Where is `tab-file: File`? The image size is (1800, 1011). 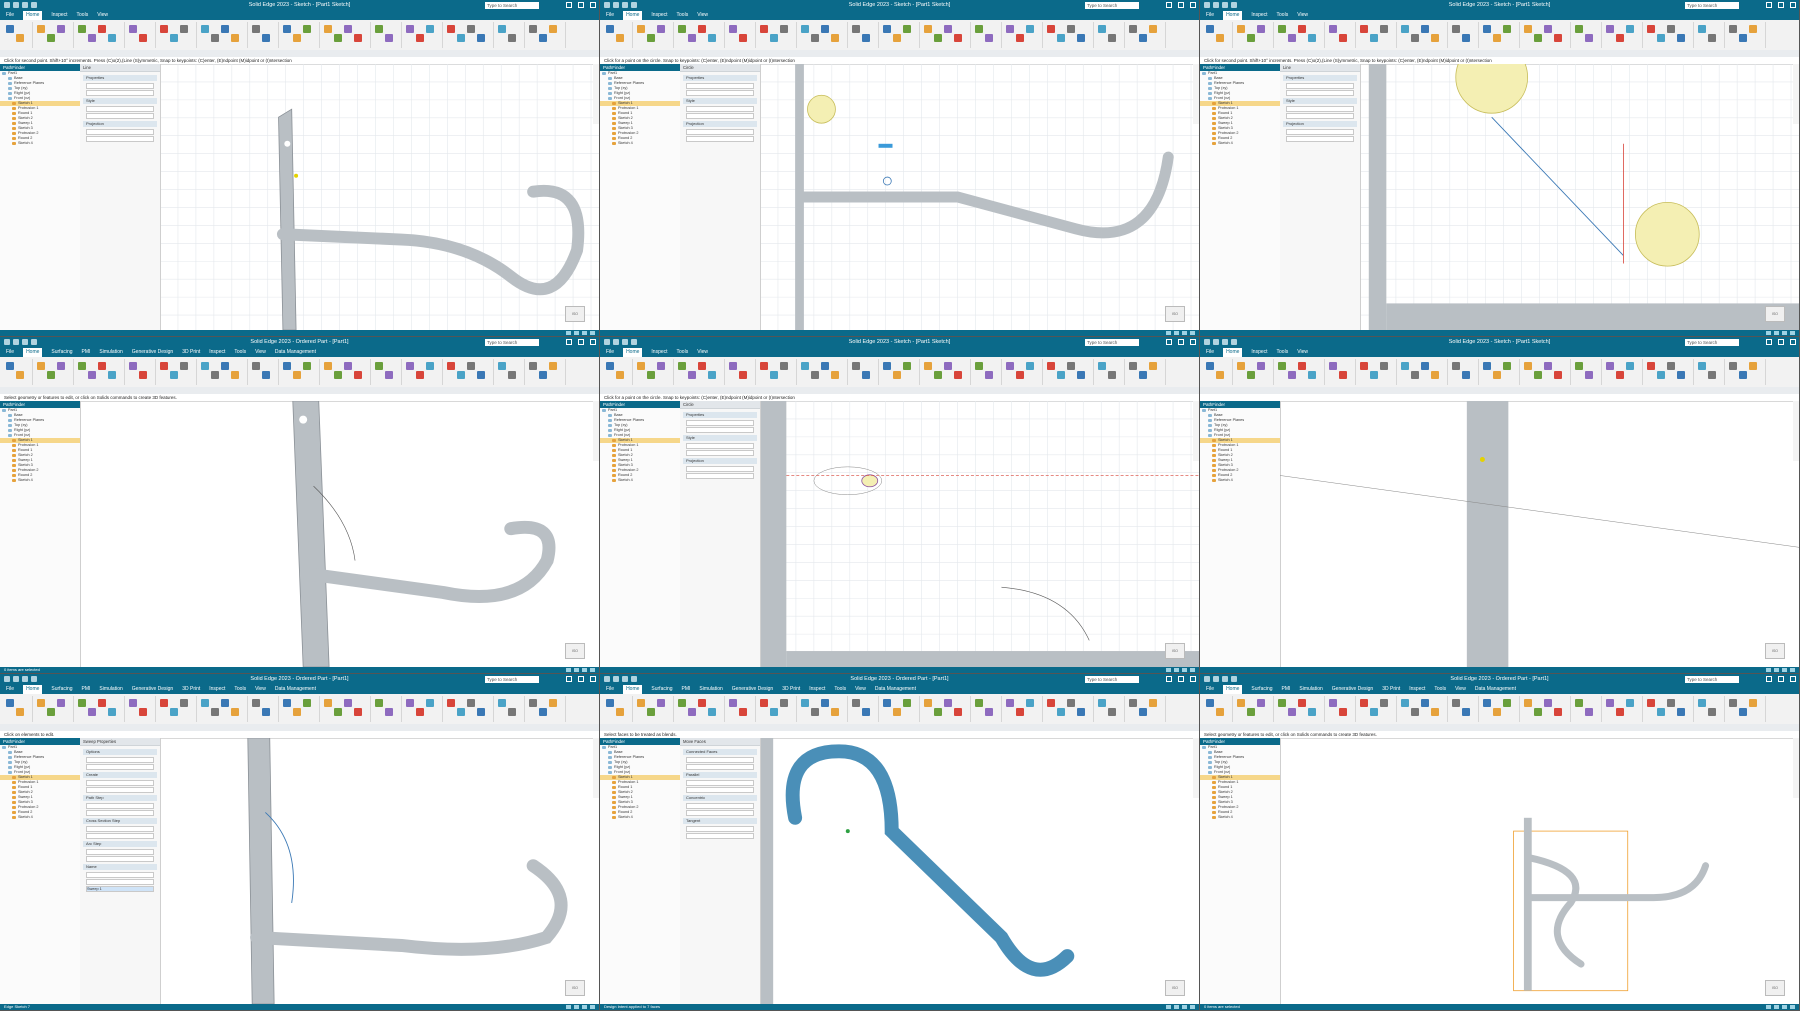 tab-file: File is located at coordinates (1210, 15).